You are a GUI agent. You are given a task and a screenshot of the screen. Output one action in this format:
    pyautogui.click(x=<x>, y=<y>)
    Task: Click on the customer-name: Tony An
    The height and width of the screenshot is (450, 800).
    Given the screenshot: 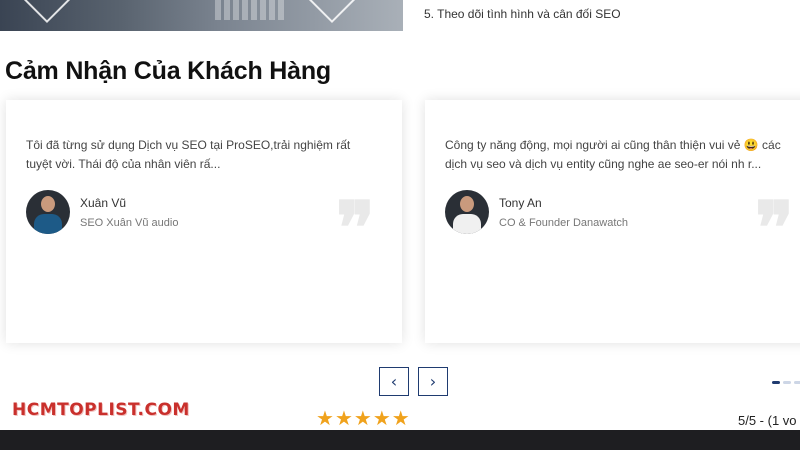 What is the action you would take?
    pyautogui.click(x=520, y=203)
    